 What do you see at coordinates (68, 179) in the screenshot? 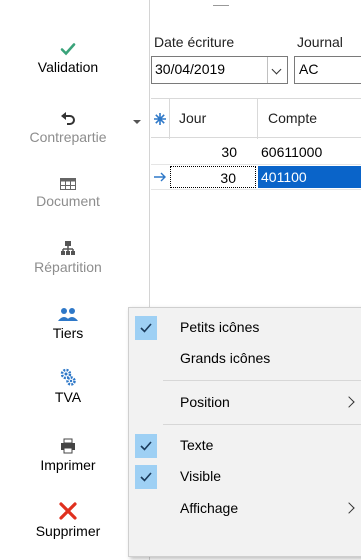
I see `table-grid-icon` at bounding box center [68, 179].